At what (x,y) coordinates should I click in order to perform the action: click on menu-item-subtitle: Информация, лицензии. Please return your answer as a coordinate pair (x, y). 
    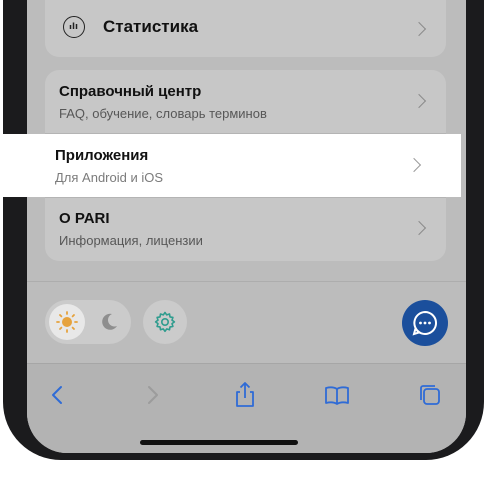
    Looking at the image, I should click on (131, 240).